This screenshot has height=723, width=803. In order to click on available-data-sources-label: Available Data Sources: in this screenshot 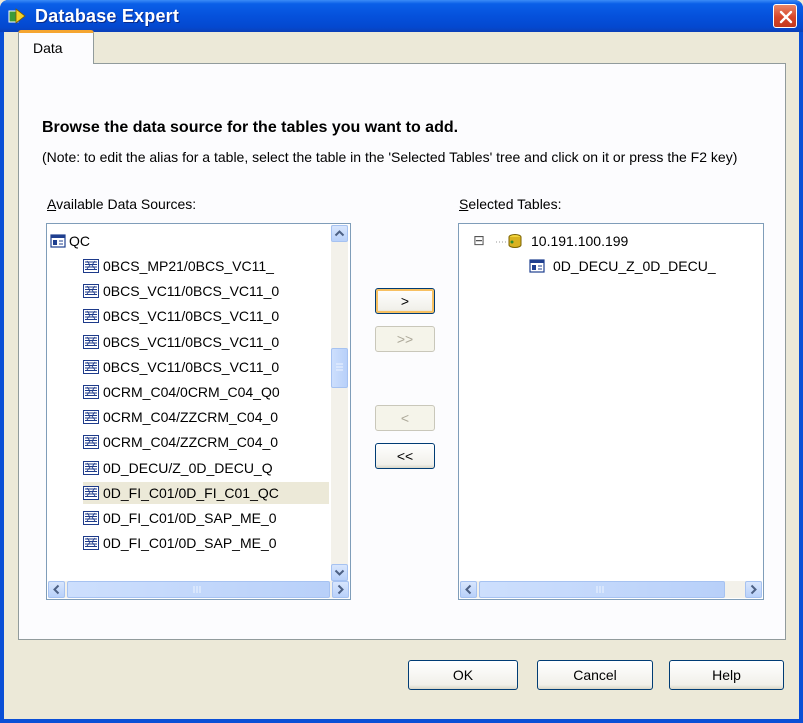, I will do `click(121, 204)`.